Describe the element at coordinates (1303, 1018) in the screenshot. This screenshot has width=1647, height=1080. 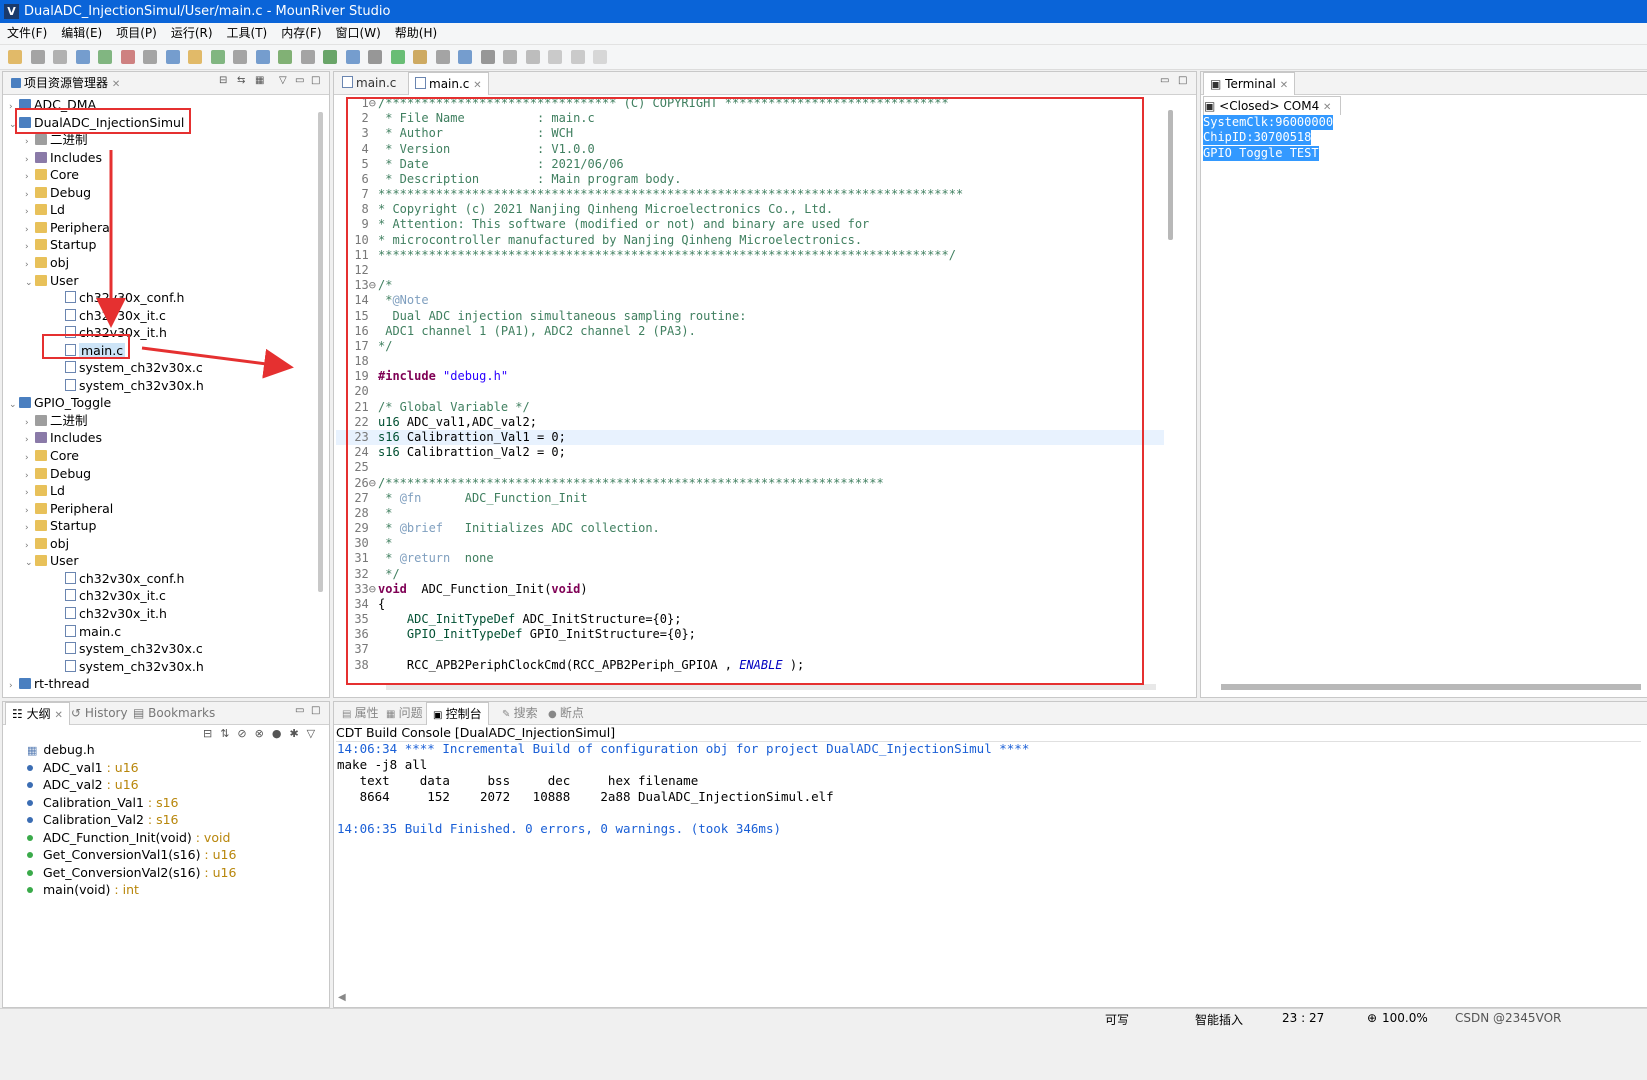
I see `status-cursor-position: 23 : 27` at that location.